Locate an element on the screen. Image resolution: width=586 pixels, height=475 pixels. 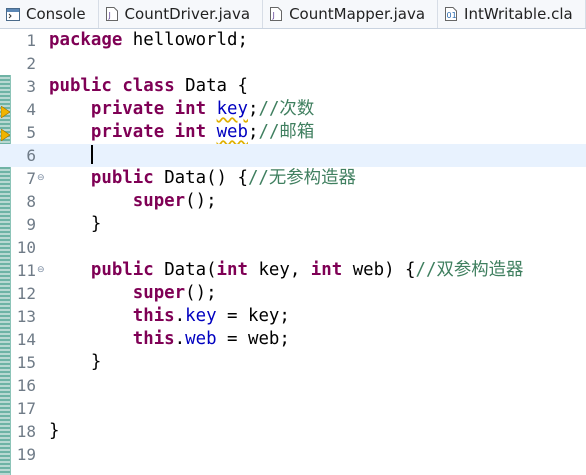
code-line: 1 package helloworld; is located at coordinates (293, 40).